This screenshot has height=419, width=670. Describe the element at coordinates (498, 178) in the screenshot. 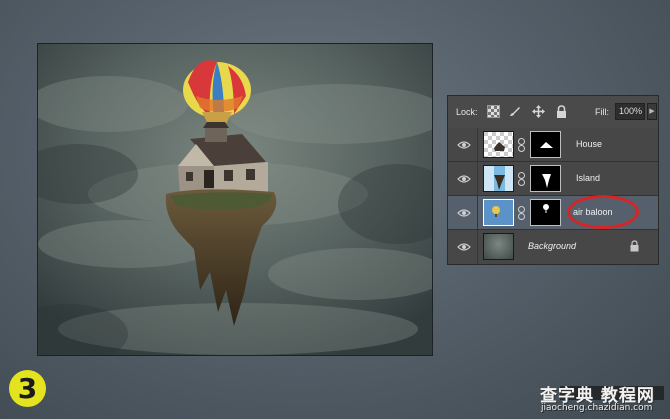

I see `layer-thumbnail-island` at that location.